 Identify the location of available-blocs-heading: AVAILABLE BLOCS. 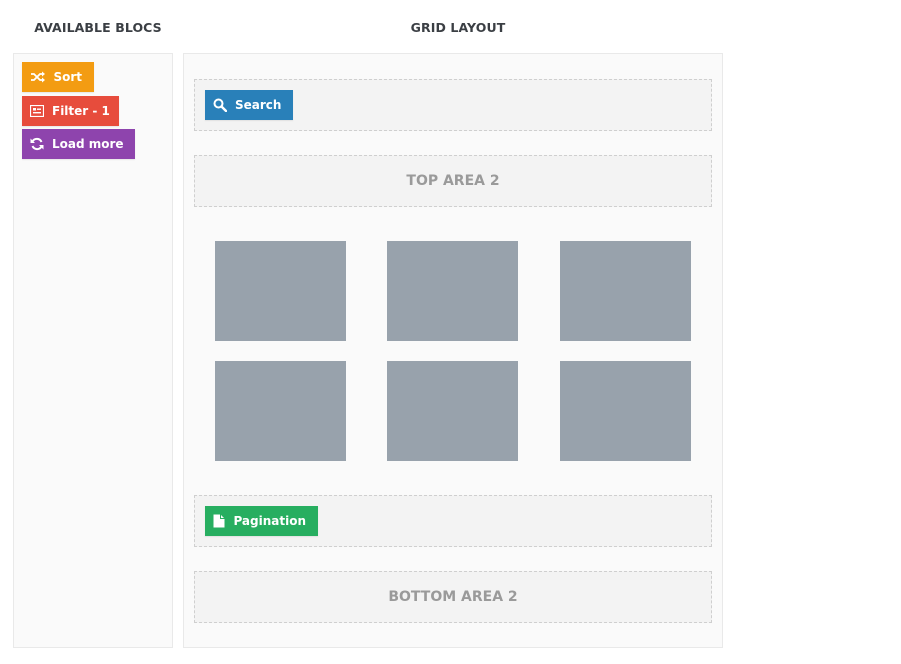
(98, 27).